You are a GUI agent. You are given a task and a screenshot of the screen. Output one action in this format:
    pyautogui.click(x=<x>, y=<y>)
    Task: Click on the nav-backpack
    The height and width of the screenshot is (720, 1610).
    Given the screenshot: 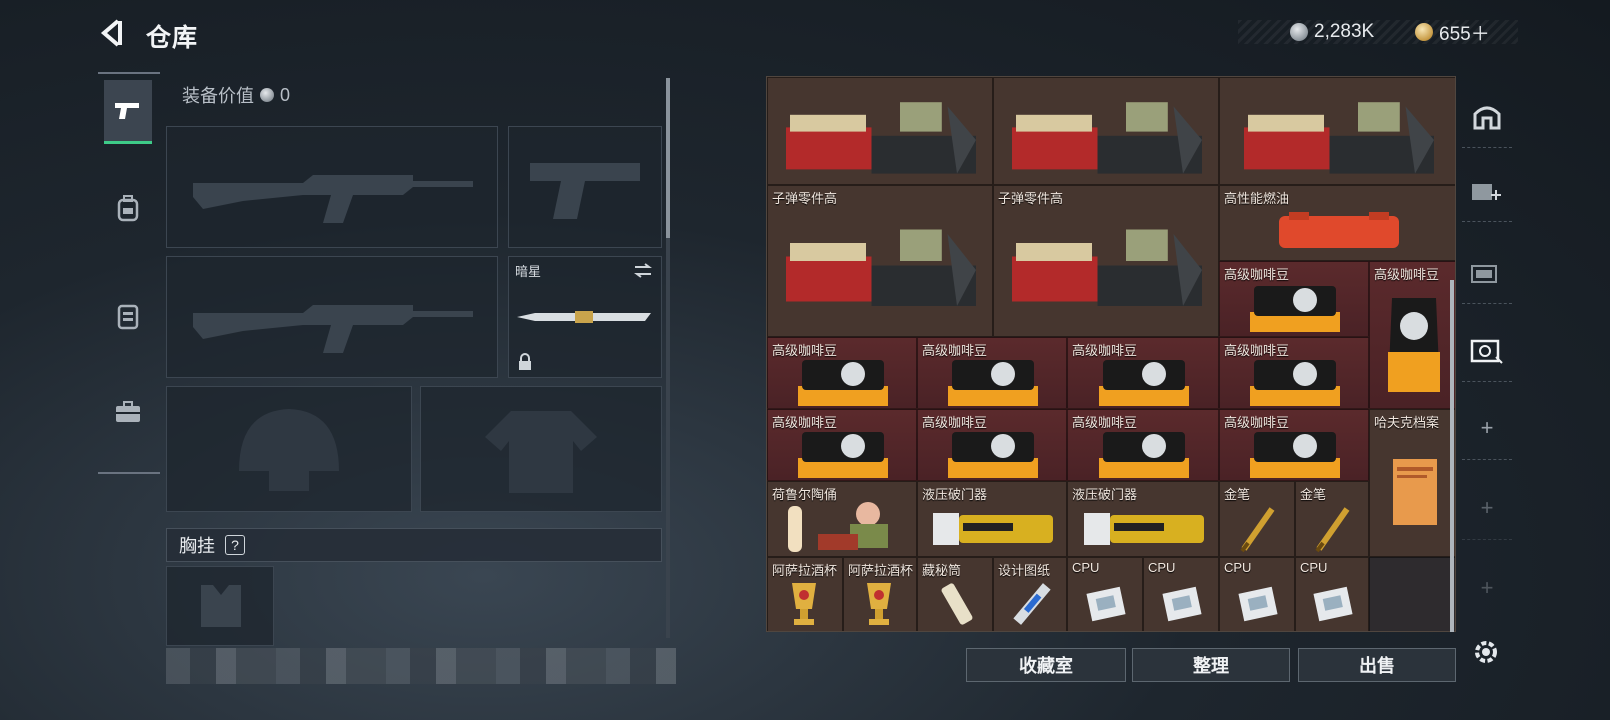 What is the action you would take?
    pyautogui.click(x=128, y=208)
    